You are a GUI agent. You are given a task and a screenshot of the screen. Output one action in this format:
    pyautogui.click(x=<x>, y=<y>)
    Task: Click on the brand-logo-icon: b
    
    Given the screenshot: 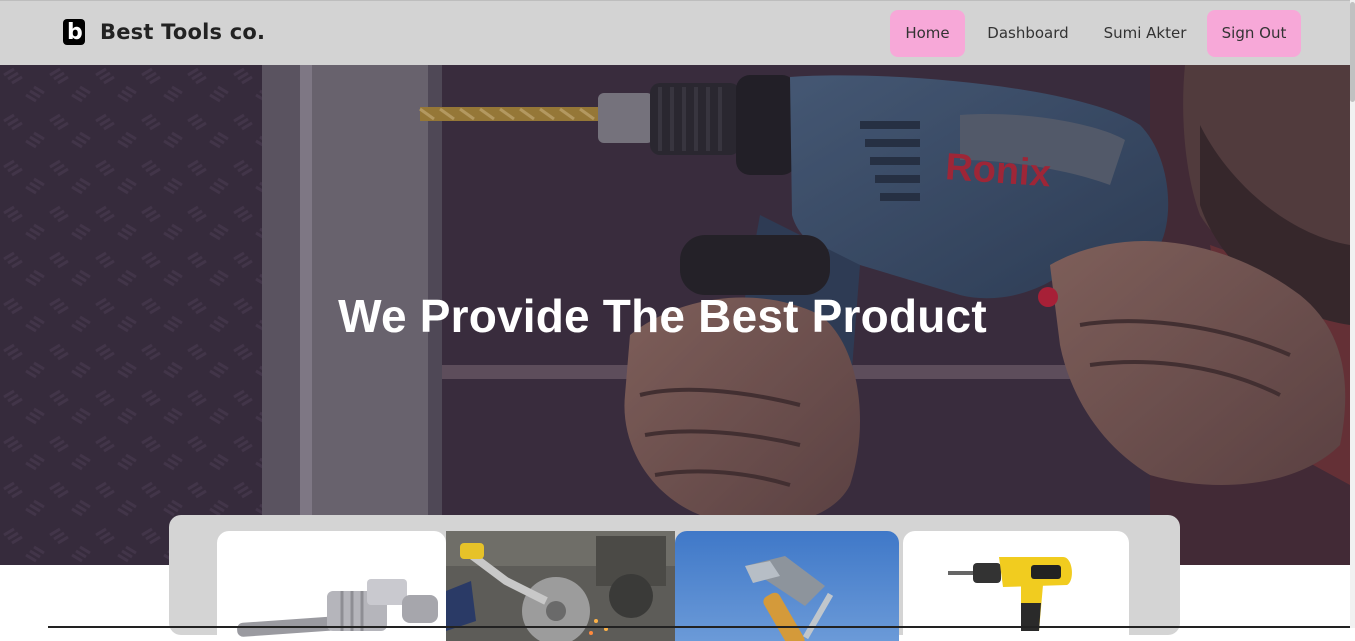 What is the action you would take?
    pyautogui.click(x=74, y=32)
    